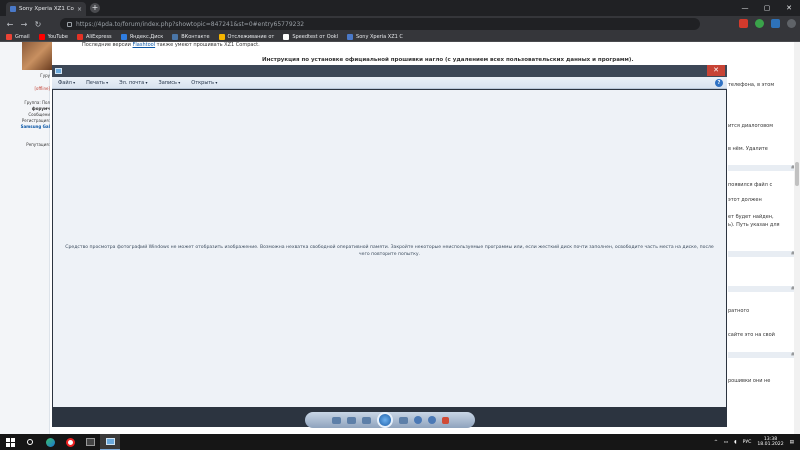  I want to click on viewer-menu-item: Печать, so click(97, 83).